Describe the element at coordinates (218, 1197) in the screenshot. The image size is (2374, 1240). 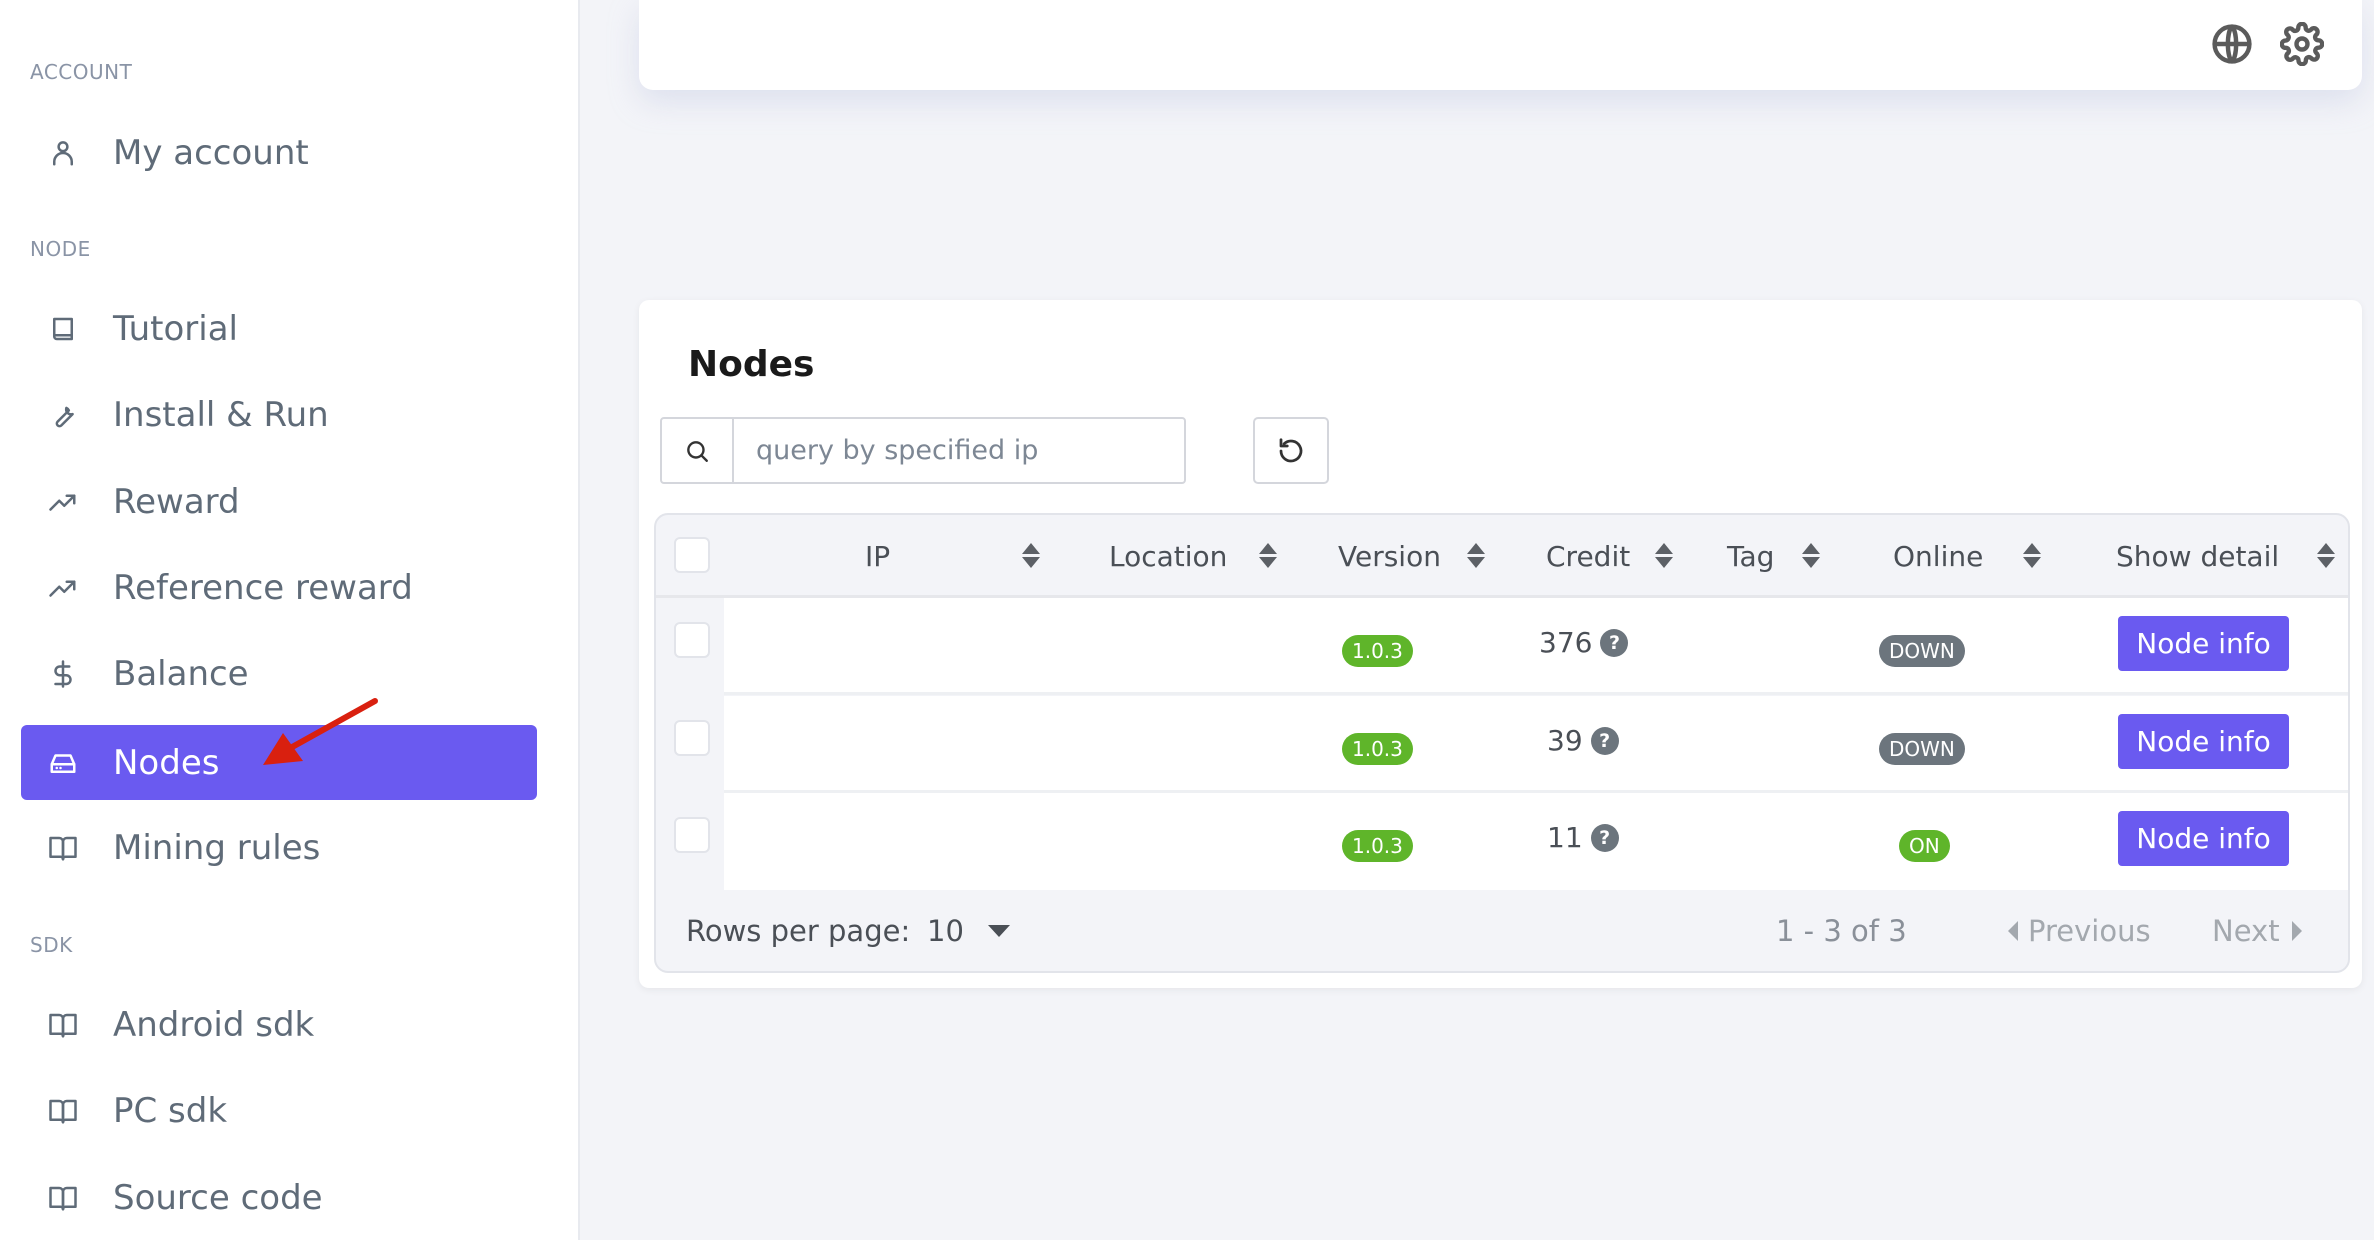
I see `sidebar-item-label: Source code` at that location.